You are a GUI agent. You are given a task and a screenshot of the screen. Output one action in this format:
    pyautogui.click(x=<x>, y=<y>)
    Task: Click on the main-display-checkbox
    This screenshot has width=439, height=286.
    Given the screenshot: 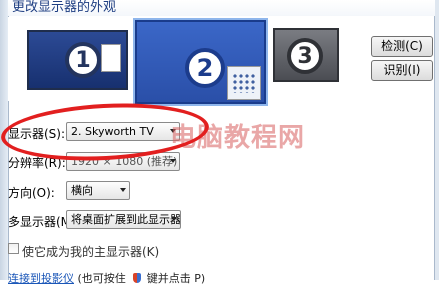 What is the action you would take?
    pyautogui.click(x=13, y=248)
    